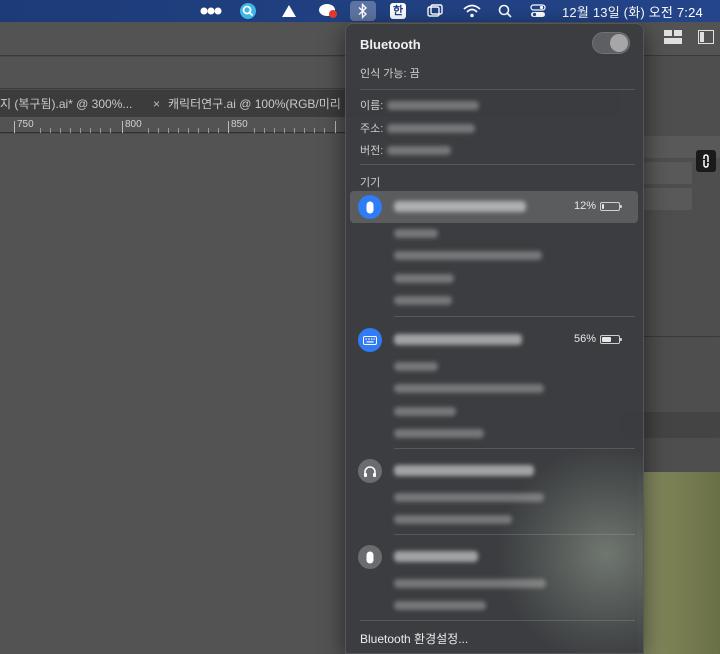 The width and height of the screenshot is (720, 654). What do you see at coordinates (472, 11) in the screenshot?
I see `wifi-icon` at bounding box center [472, 11].